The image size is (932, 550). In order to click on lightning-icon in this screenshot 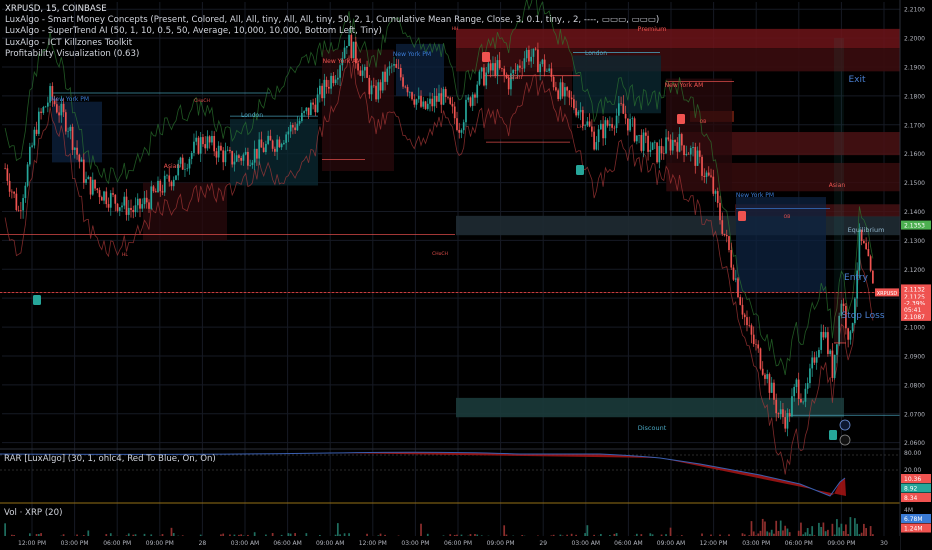, I will do `click(845, 440)`.